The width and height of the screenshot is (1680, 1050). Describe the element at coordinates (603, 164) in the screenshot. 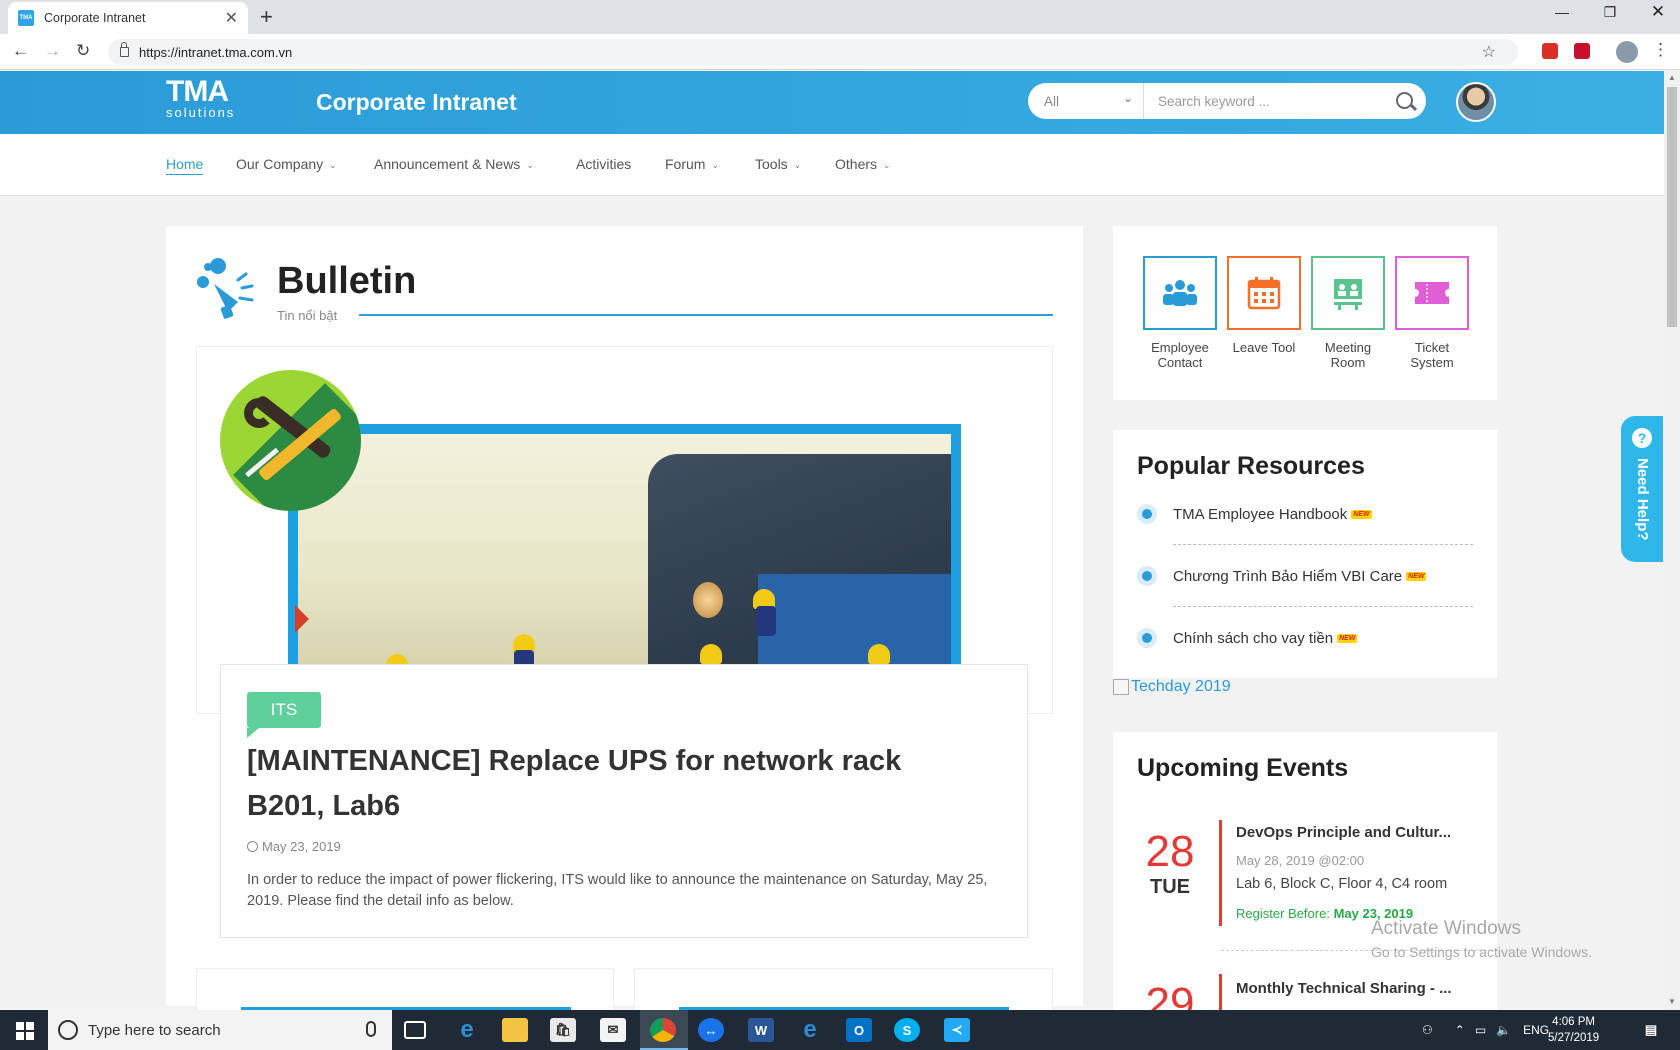

I see `nav-activities: Activities` at that location.